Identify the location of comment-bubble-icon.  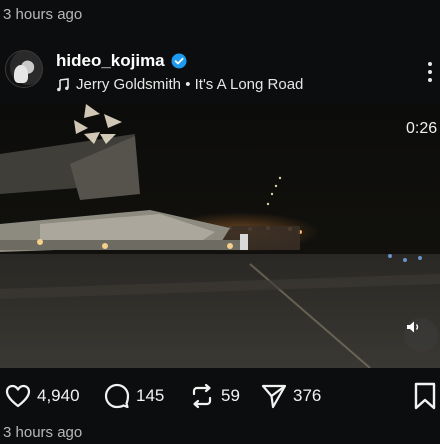
(117, 396).